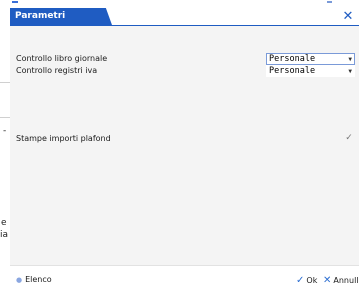 The width and height of the screenshot is (359, 294). I want to click on controllo-registri-iva-label: Controllo registri iva, so click(57, 70).